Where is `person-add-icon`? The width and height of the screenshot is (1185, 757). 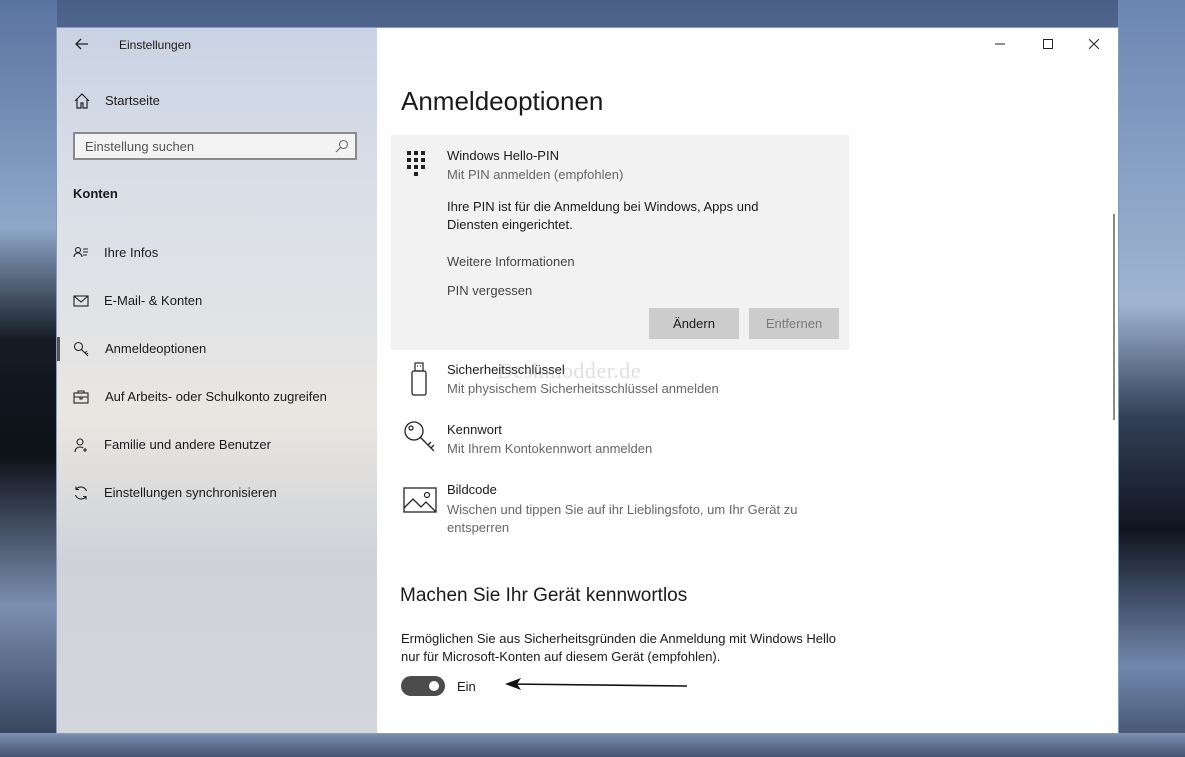
person-add-icon is located at coordinates (80, 445).